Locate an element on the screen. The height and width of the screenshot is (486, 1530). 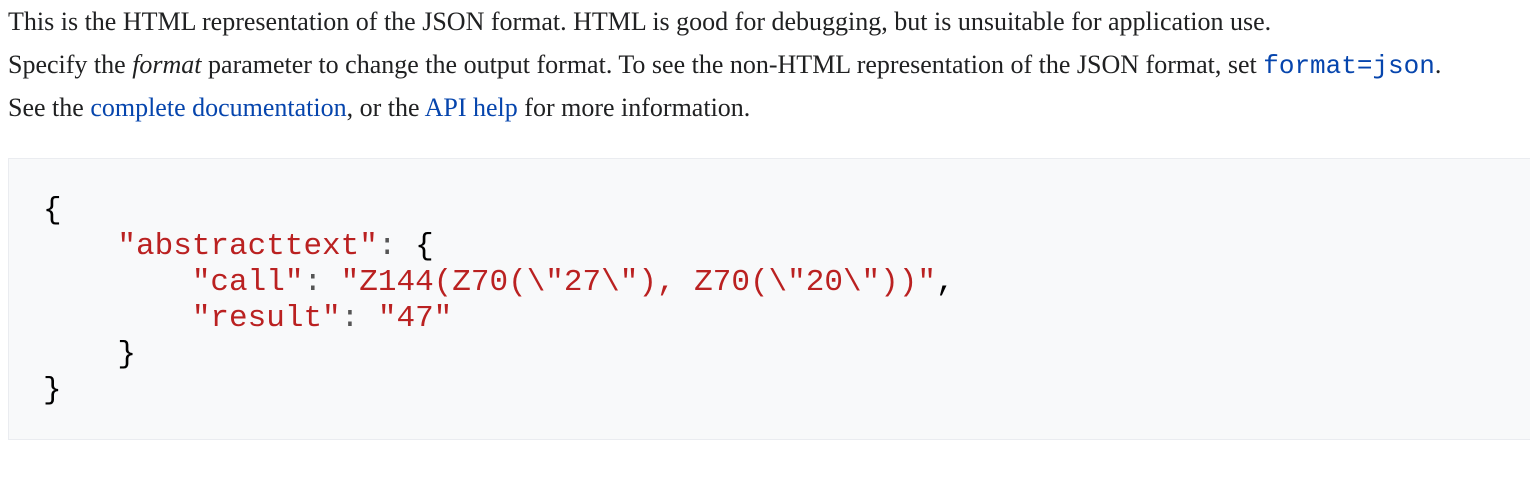
json-key-call: "call" is located at coordinates (247, 282).